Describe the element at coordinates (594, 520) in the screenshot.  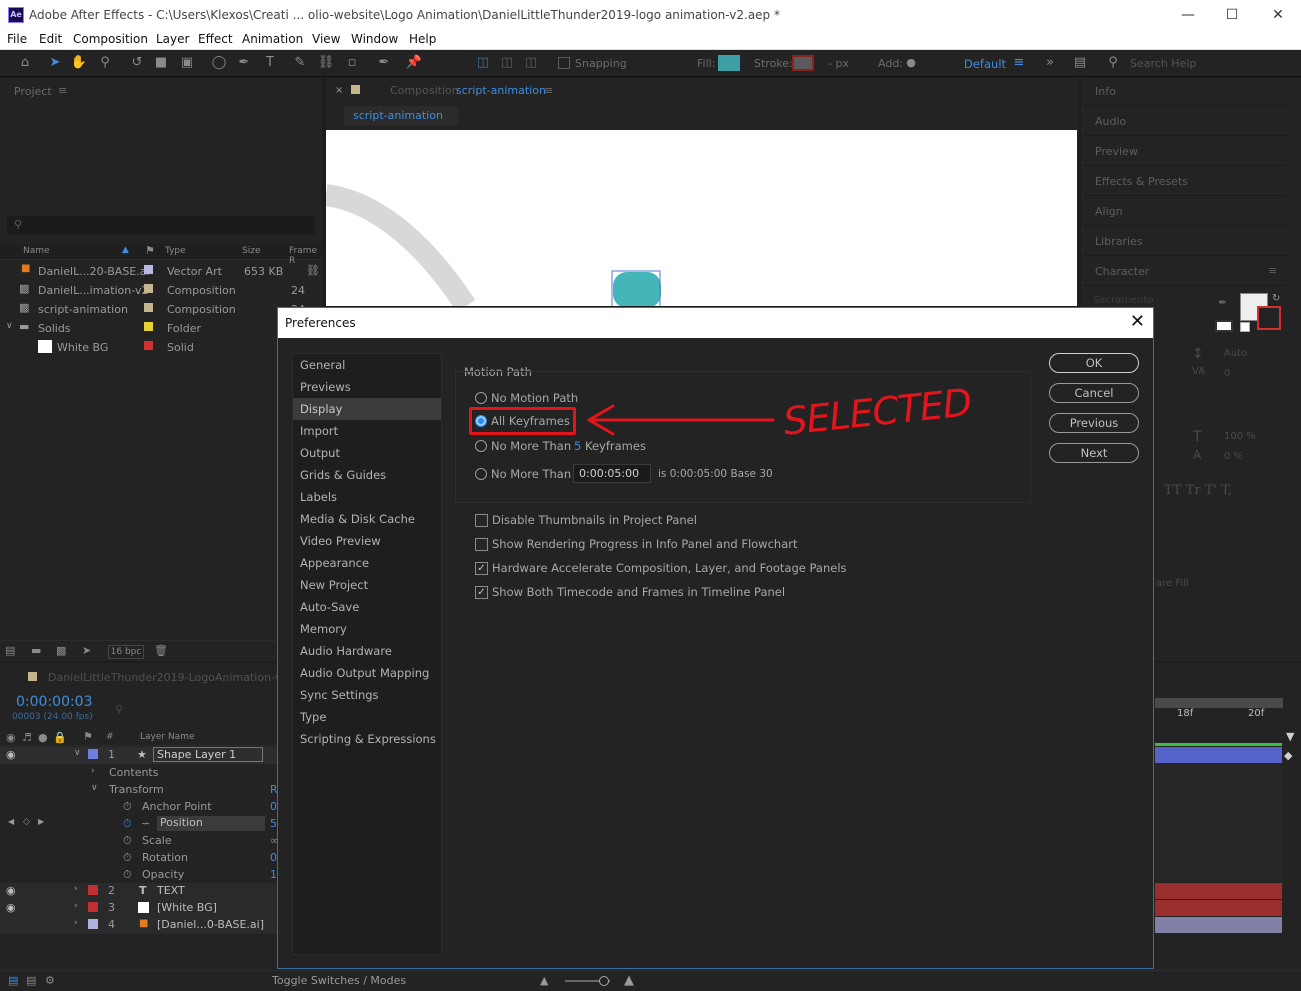
I see `disable-thumbnails-label: Disable Thumbnails in Project Panel` at that location.